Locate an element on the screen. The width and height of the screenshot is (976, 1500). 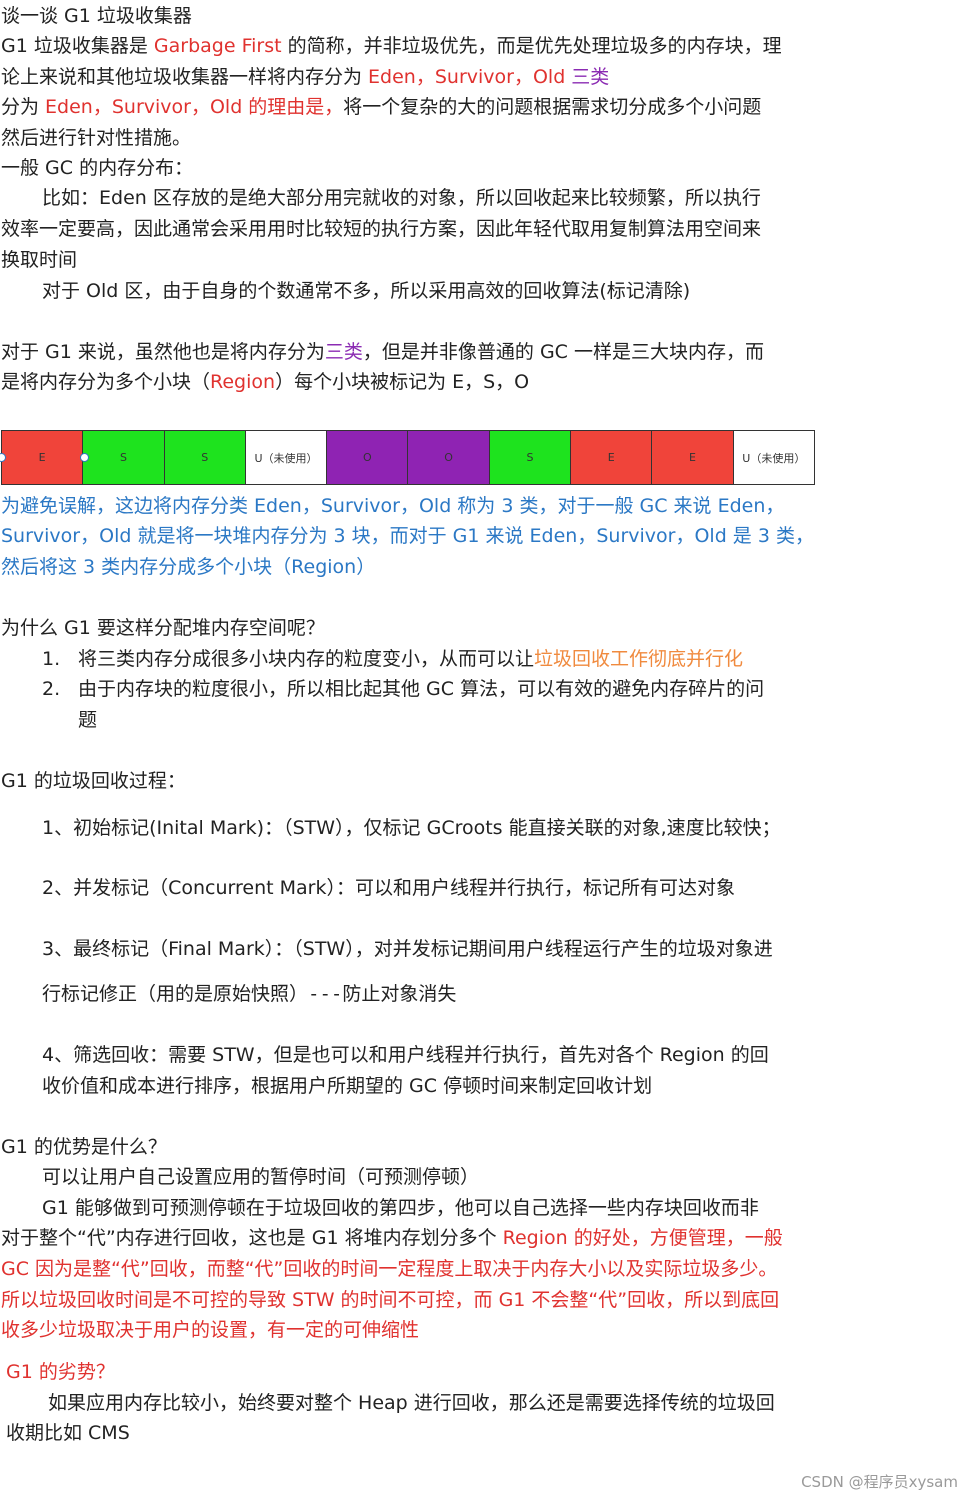
advantages-text: 对于整个“代”内存进行回收，这也是 G1 将堆内存划分多个 is located at coordinates (252, 1238).